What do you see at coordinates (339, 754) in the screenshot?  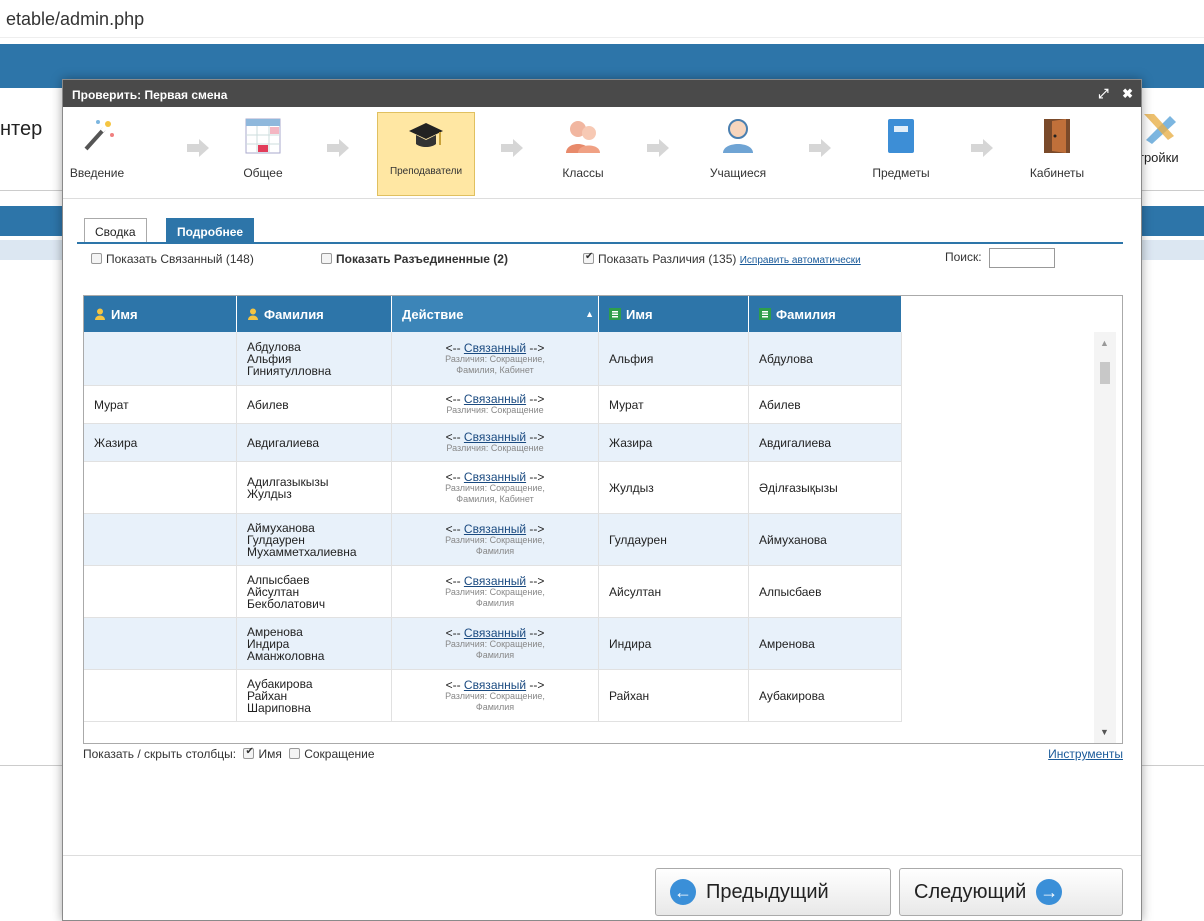 I see `column-short-label: Сокращение` at bounding box center [339, 754].